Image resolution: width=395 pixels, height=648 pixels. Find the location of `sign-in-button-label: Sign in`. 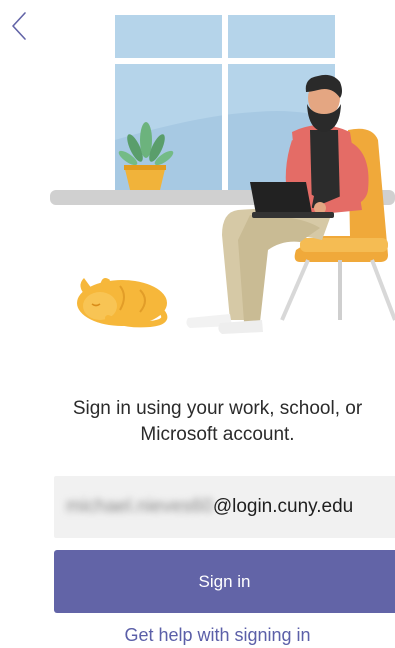

sign-in-button-label: Sign in is located at coordinates (224, 581).